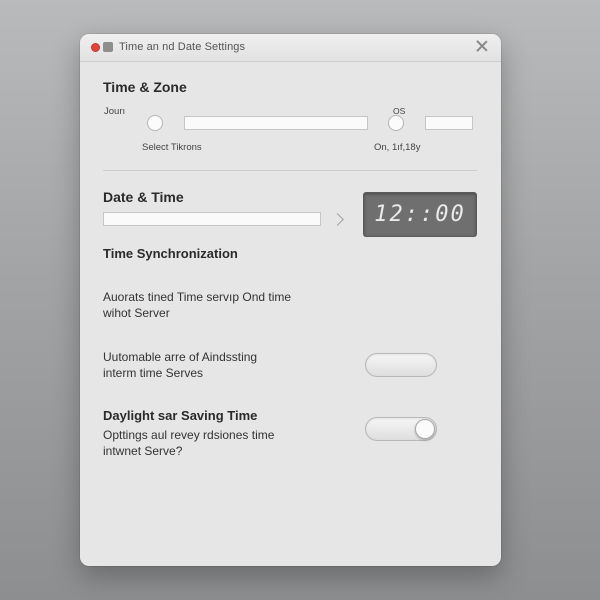 The width and height of the screenshot is (600, 600). I want to click on digital-clock-display: 12::00, so click(420, 214).